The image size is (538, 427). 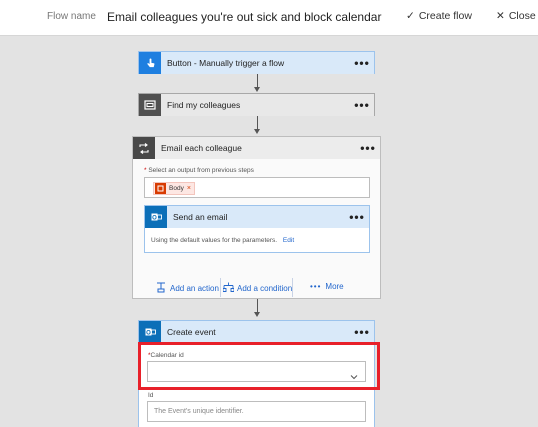 I want to click on add-action-button: Add an action, so click(x=187, y=288).